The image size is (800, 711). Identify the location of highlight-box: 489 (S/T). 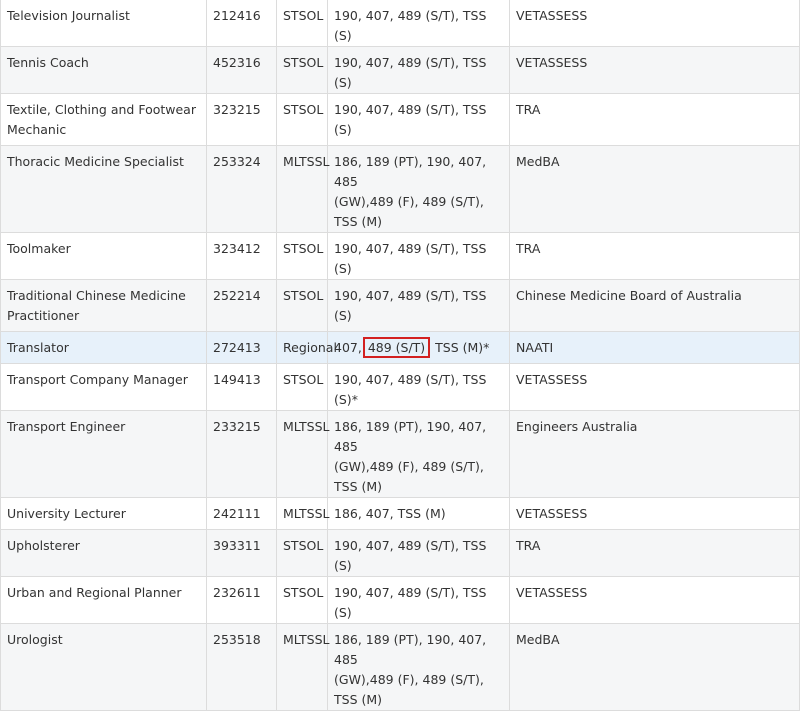
(396, 347).